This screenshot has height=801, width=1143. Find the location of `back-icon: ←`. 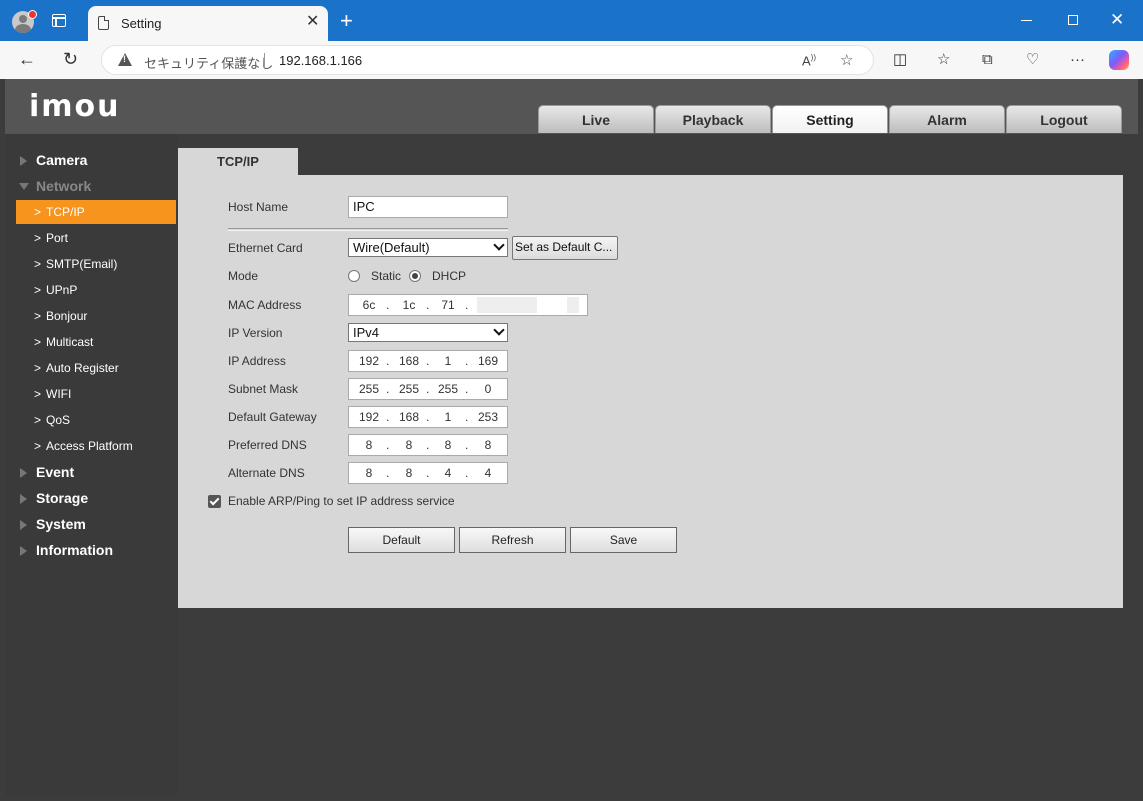

back-icon: ← is located at coordinates (27, 59).